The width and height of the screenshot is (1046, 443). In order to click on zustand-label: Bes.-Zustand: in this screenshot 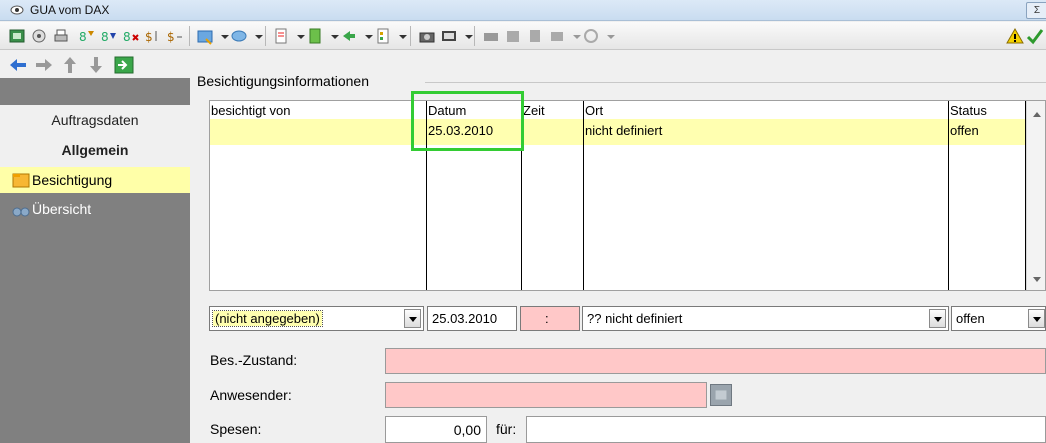, I will do `click(254, 360)`.